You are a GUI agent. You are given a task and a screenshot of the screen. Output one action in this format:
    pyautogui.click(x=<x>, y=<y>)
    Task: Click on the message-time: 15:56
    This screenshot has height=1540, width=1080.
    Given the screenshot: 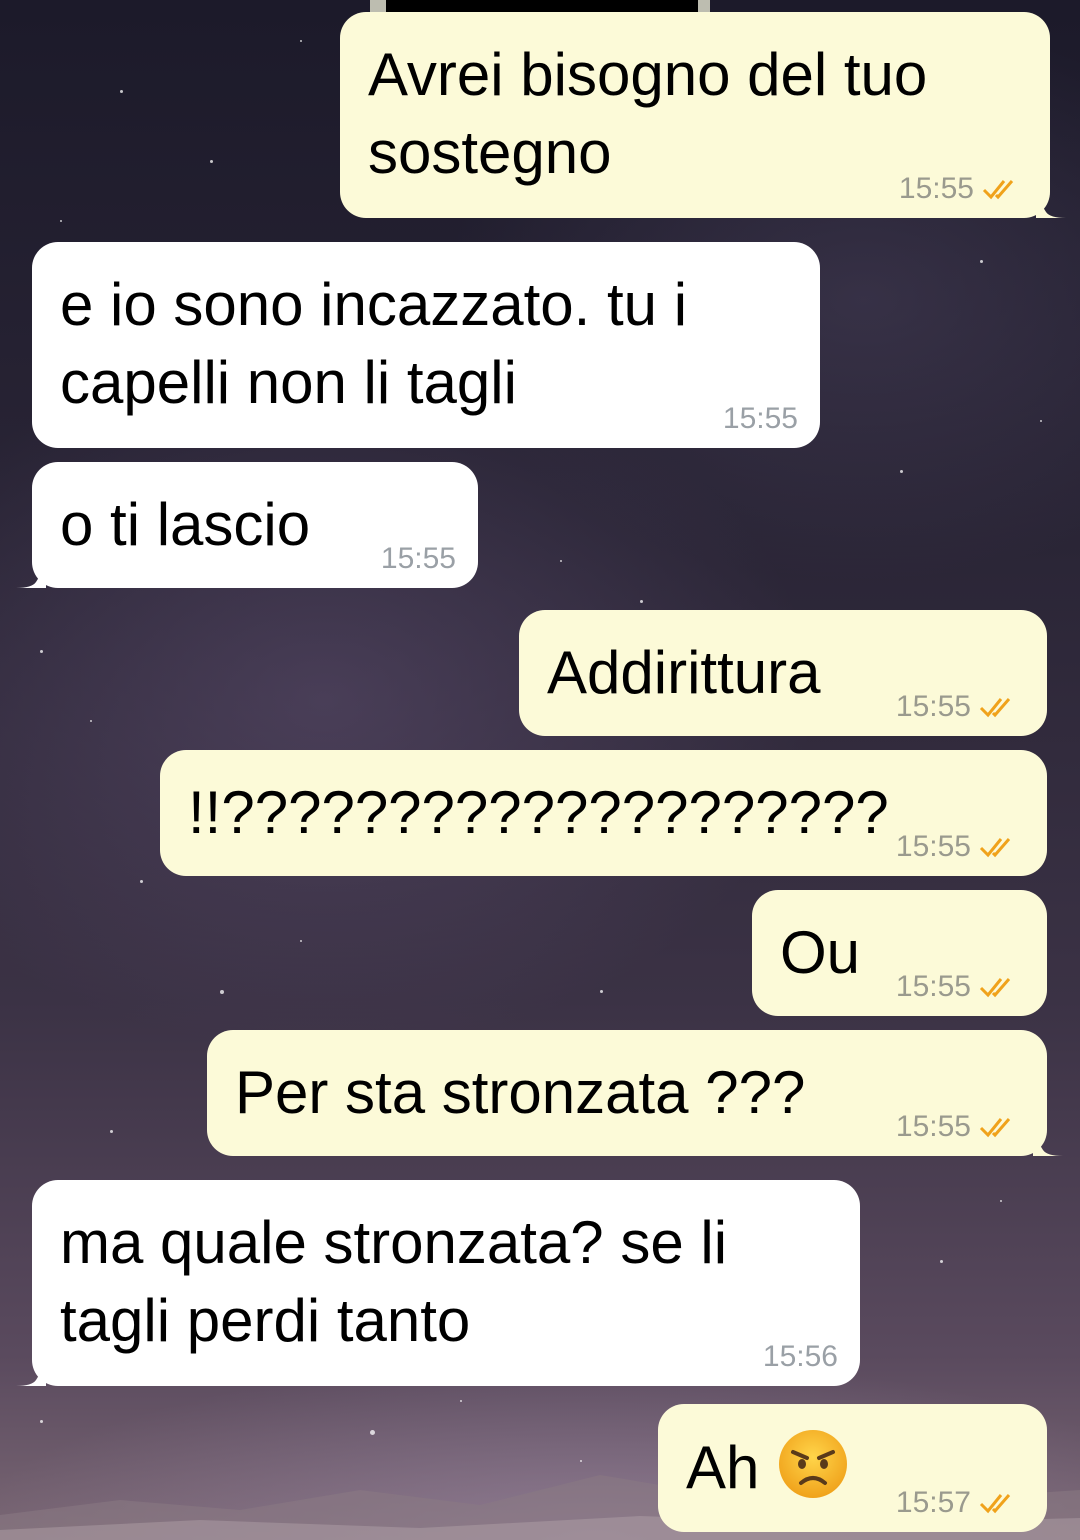 What is the action you would take?
    pyautogui.click(x=800, y=1356)
    